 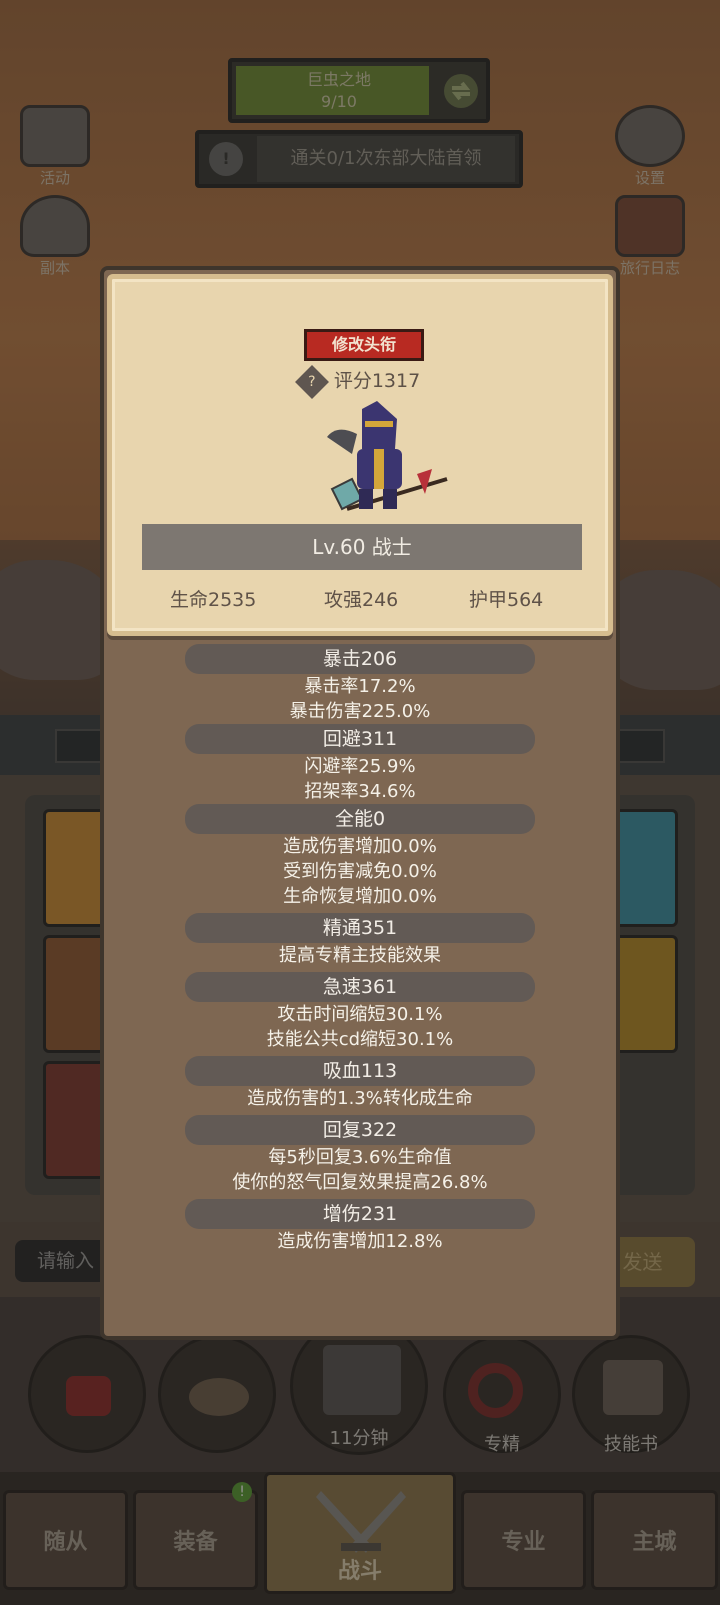 What do you see at coordinates (387, 456) in the screenshot?
I see `warrior-character-icon` at bounding box center [387, 456].